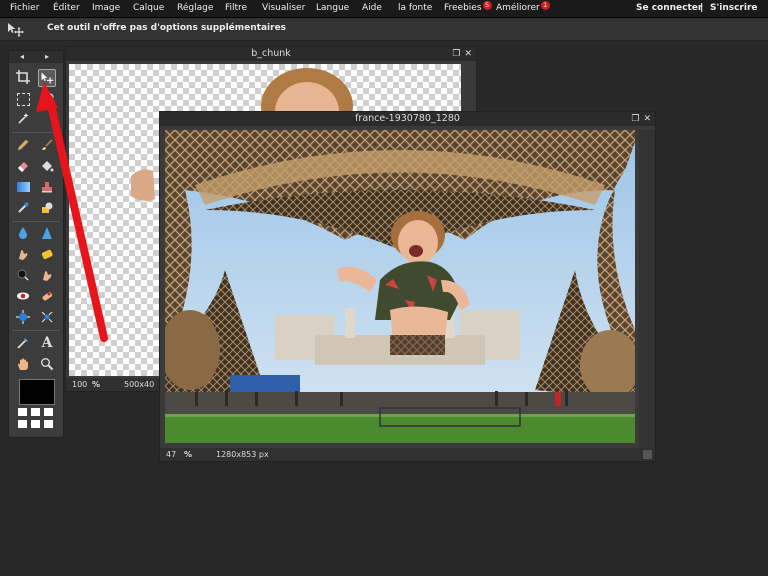 The height and width of the screenshot is (576, 768). I want to click on red-annotation-arrow, so click(72, 212).